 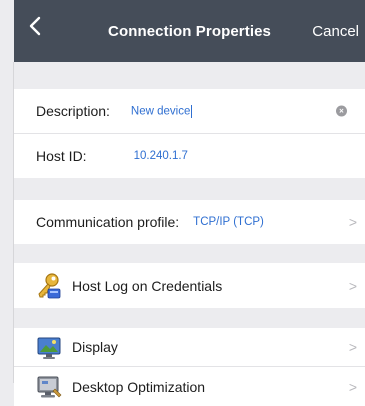 I want to click on back-button, so click(x=35, y=28).